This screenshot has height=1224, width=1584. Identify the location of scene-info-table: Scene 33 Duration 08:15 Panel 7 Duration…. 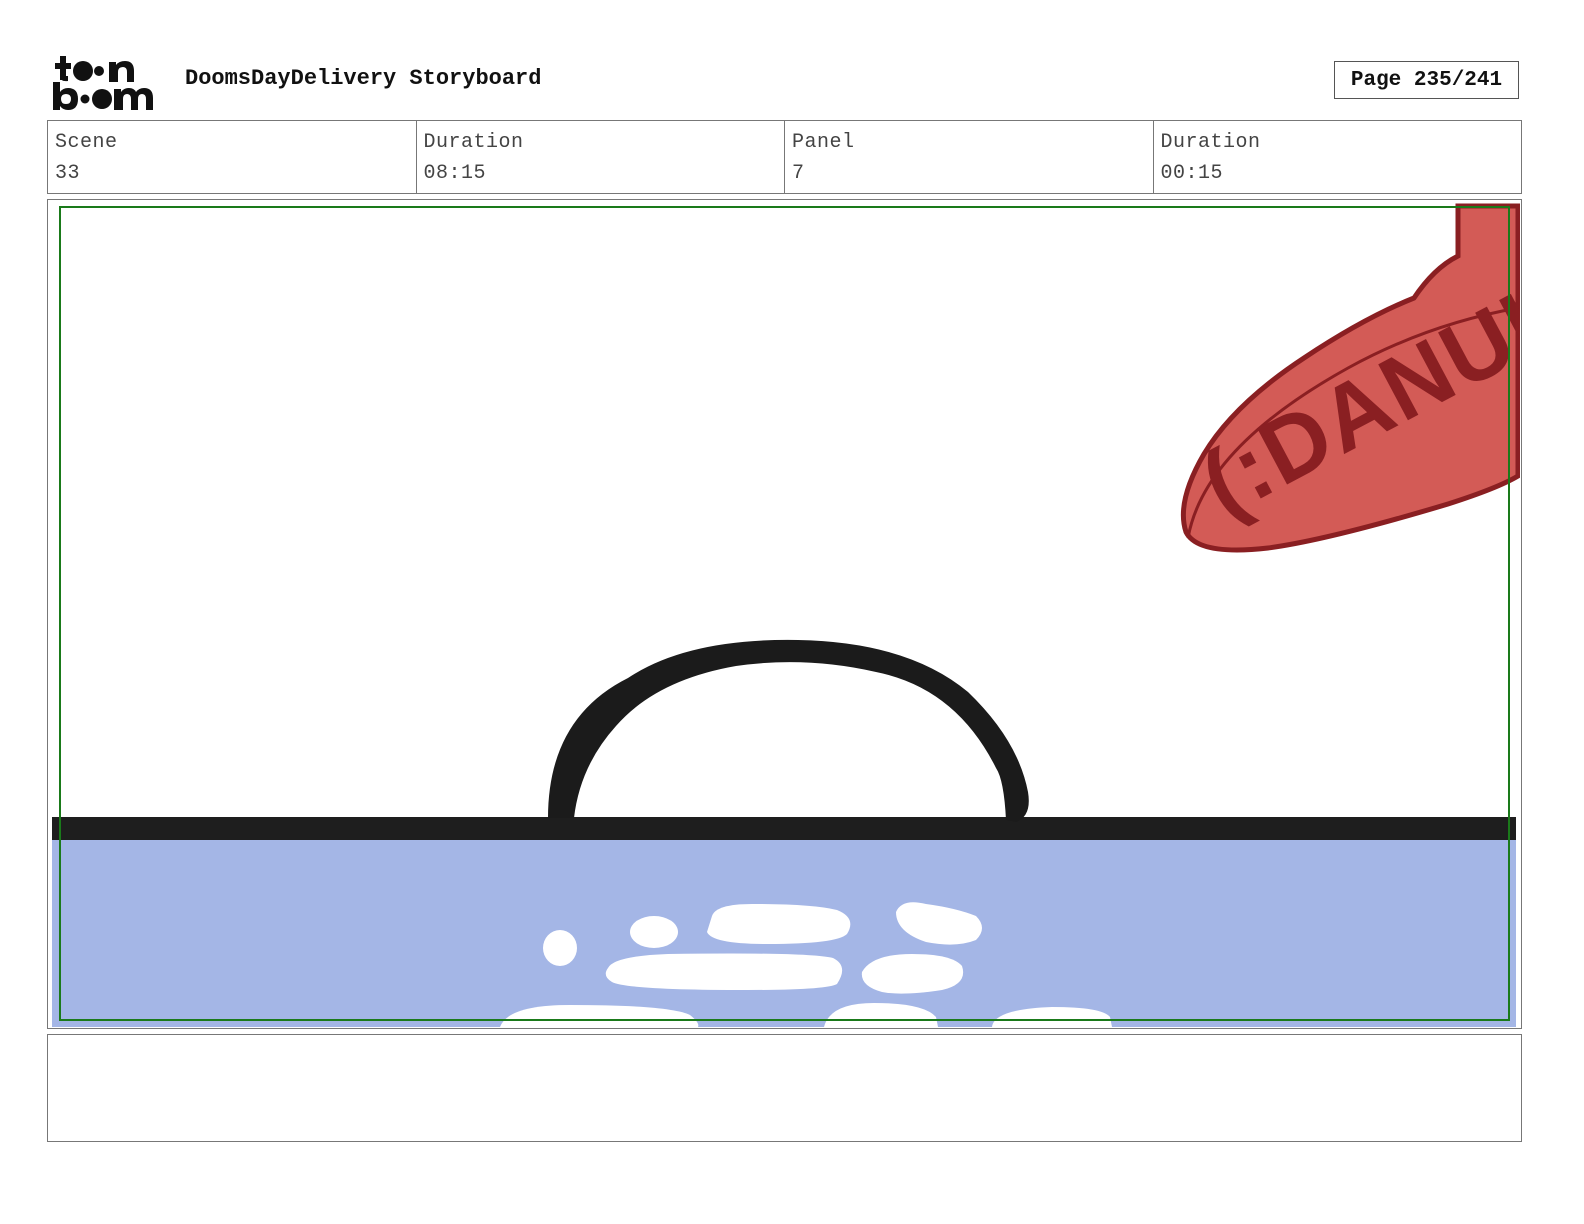
(784, 157).